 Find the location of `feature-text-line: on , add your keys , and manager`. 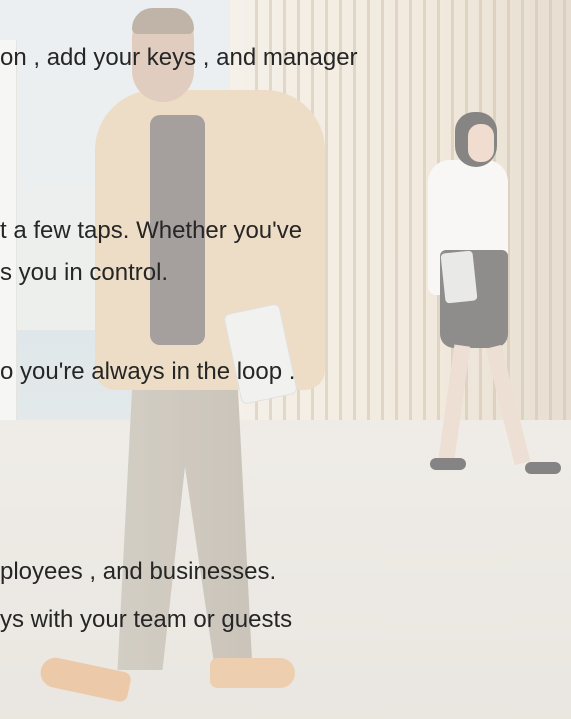

feature-text-line: on , add your keys , and manager is located at coordinates (179, 57).